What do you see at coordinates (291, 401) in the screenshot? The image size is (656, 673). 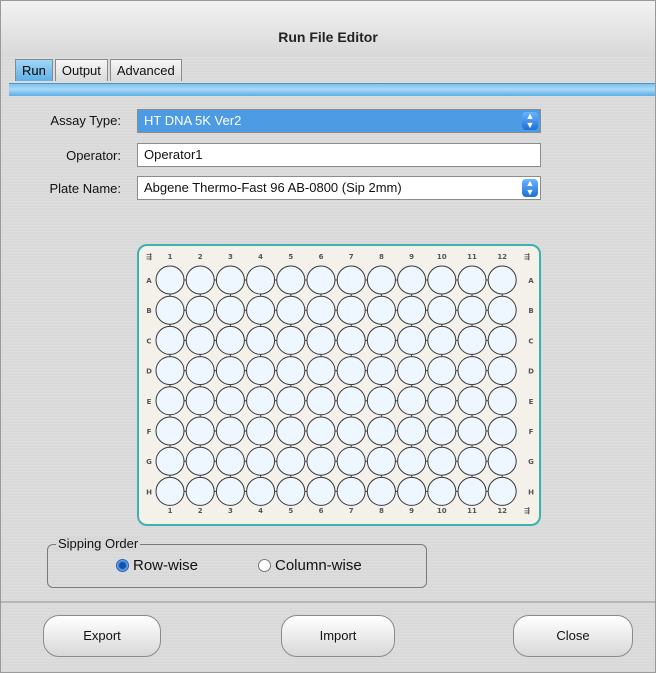 I see `well-E5` at bounding box center [291, 401].